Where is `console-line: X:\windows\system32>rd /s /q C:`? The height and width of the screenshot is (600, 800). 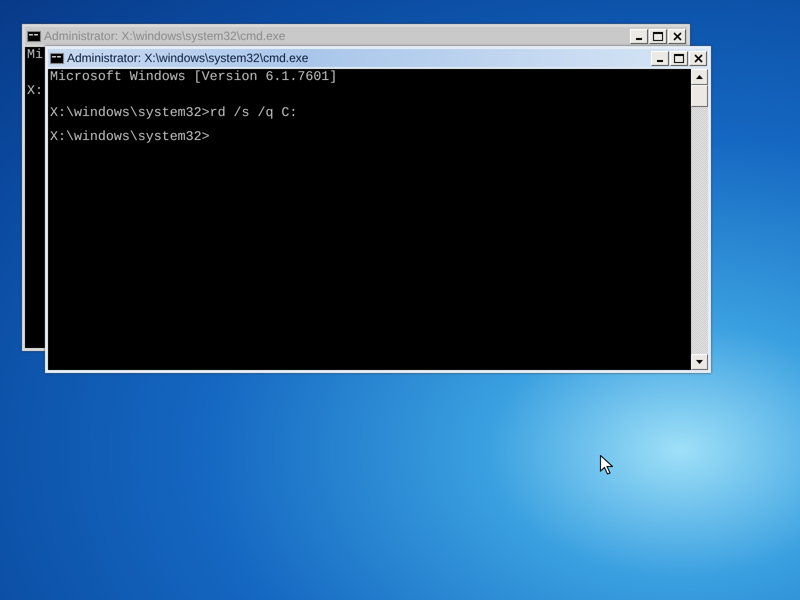 console-line: X:\windows\system32>rd /s /q C: is located at coordinates (174, 113).